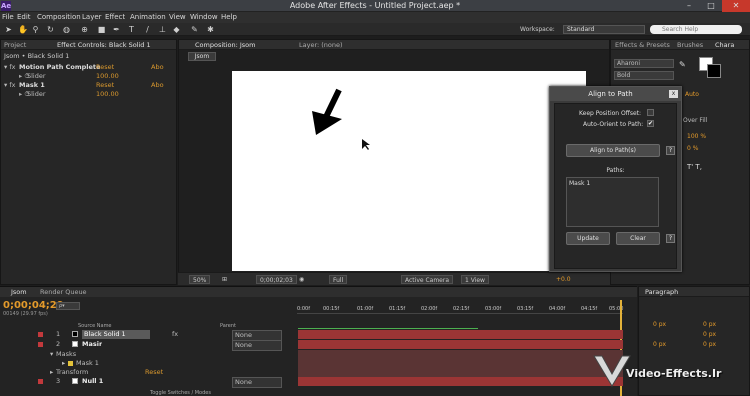 This screenshot has width=750, height=396. What do you see at coordinates (116, 334) in the screenshot?
I see `layer-name: Black Solid 1` at bounding box center [116, 334].